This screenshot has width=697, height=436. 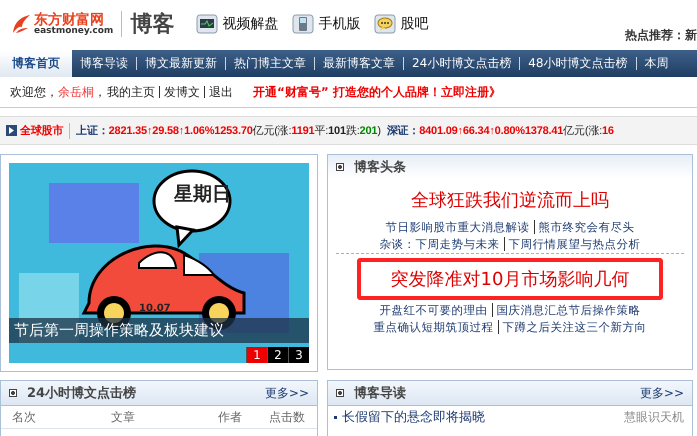 What do you see at coordinates (123, 417) in the screenshot?
I see `column-header: 文章` at bounding box center [123, 417].